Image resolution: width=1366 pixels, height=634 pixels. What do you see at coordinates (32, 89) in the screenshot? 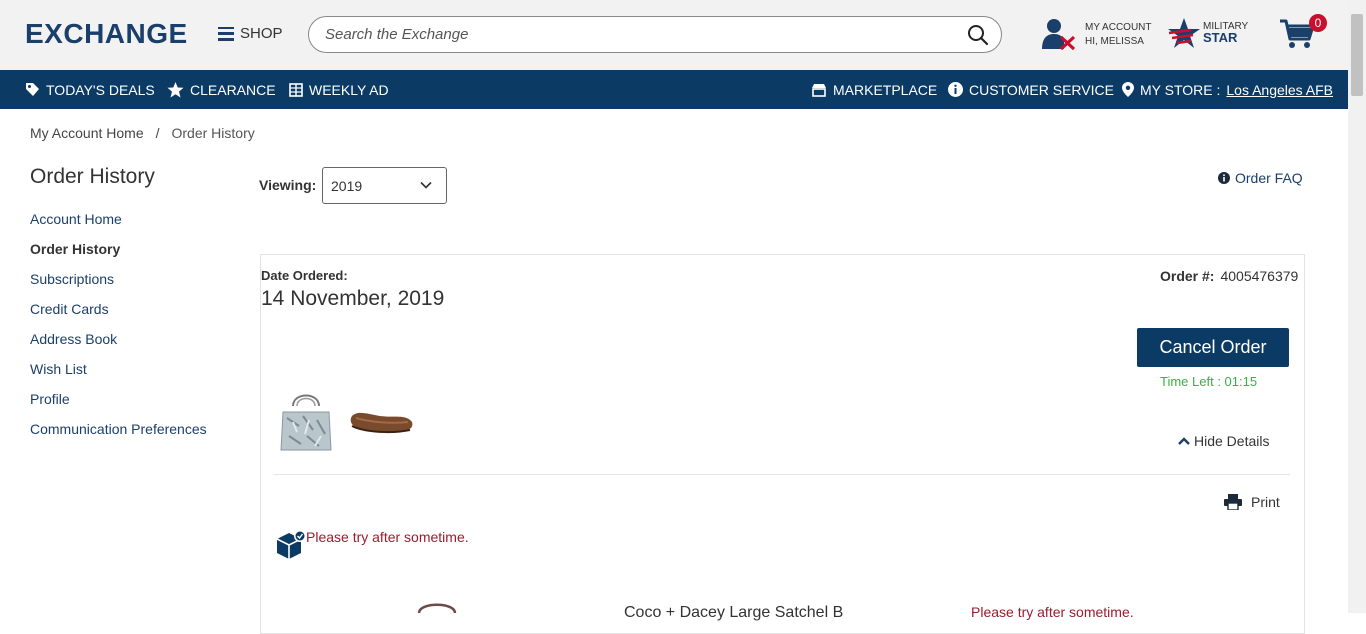
I see `tag-icon` at bounding box center [32, 89].